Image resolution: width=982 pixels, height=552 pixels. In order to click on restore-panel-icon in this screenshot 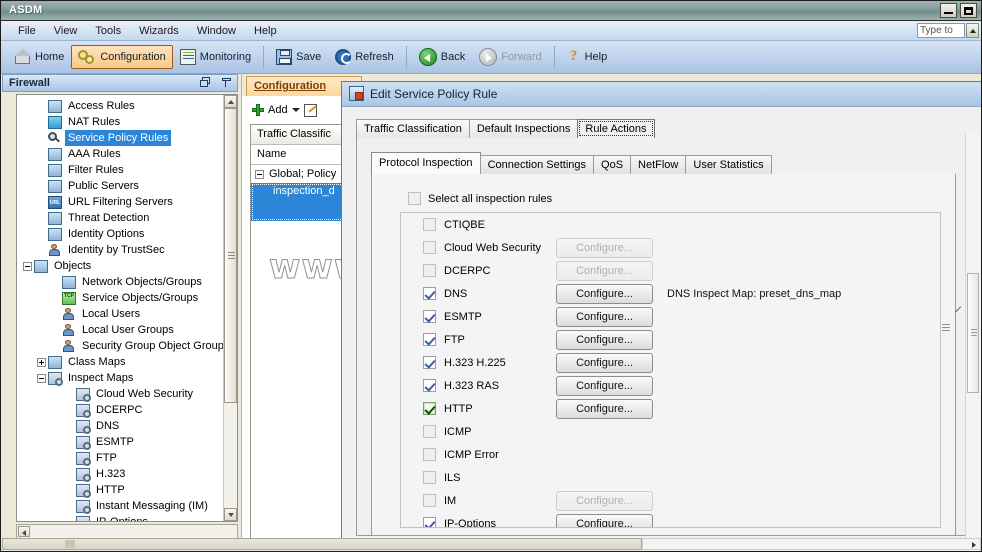, I will do `click(205, 82)`.